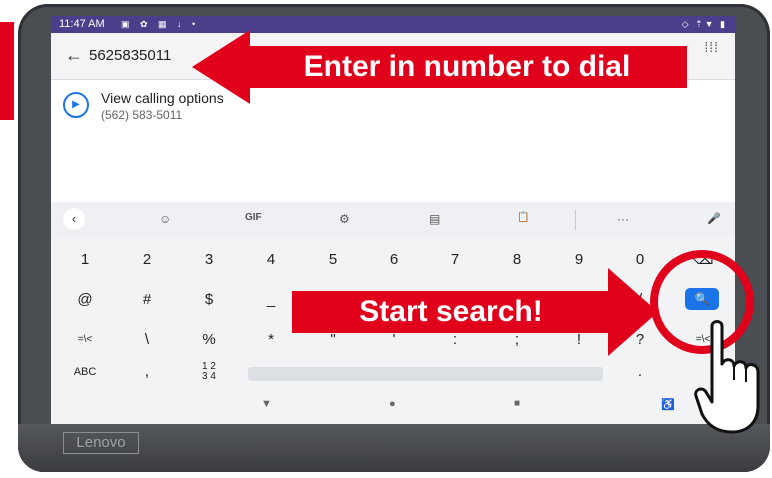 This screenshot has height=478, width=772. What do you see at coordinates (76, 105) in the screenshot?
I see `video-call-icon: ▶` at bounding box center [76, 105].